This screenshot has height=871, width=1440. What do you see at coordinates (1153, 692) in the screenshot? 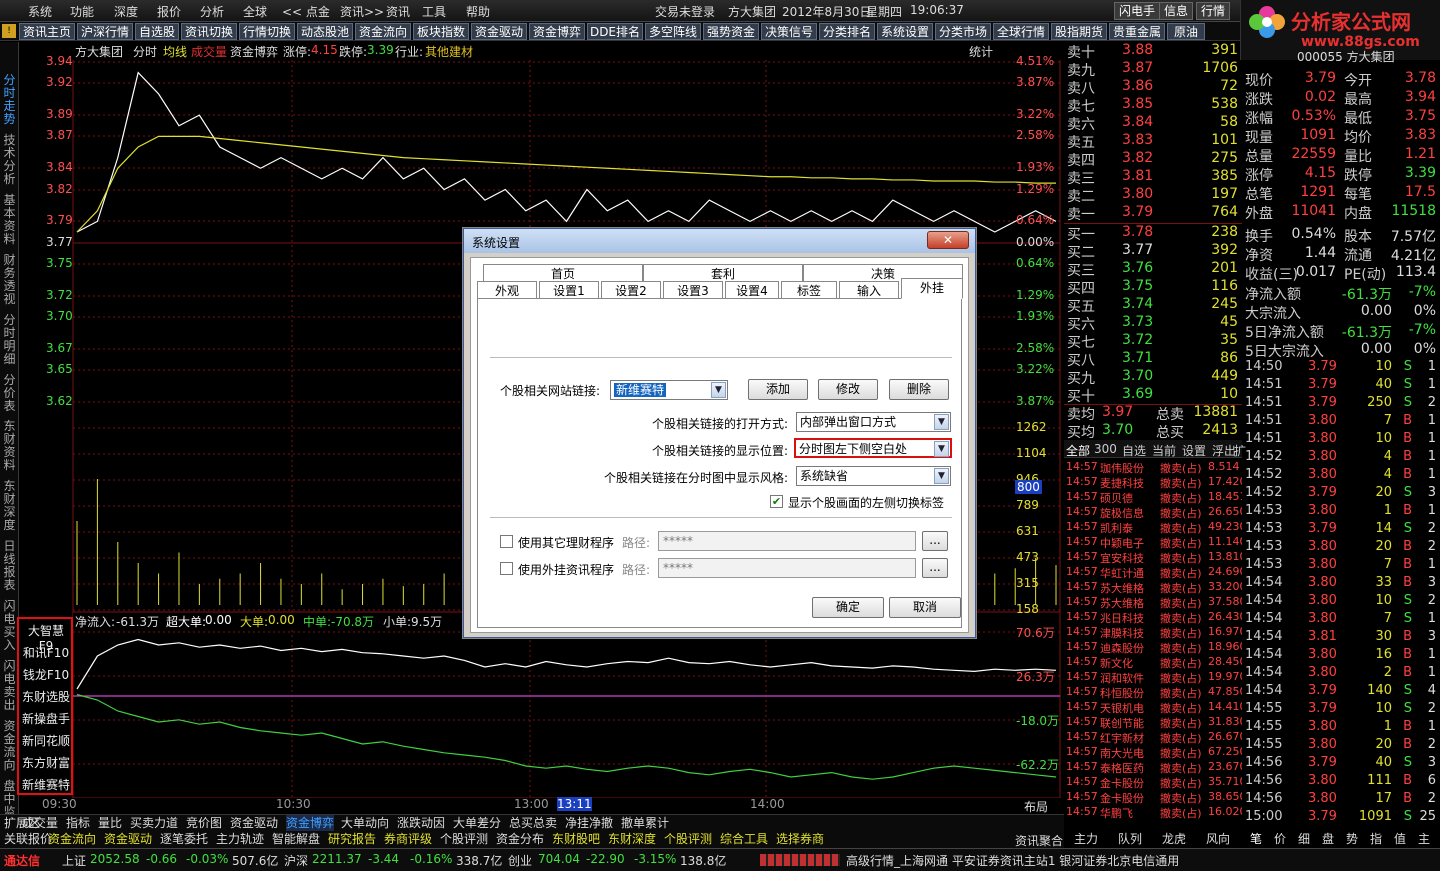
I see `radar-item: 14:57科恒股份 撤卖(占) 47.850` at bounding box center [1153, 692].